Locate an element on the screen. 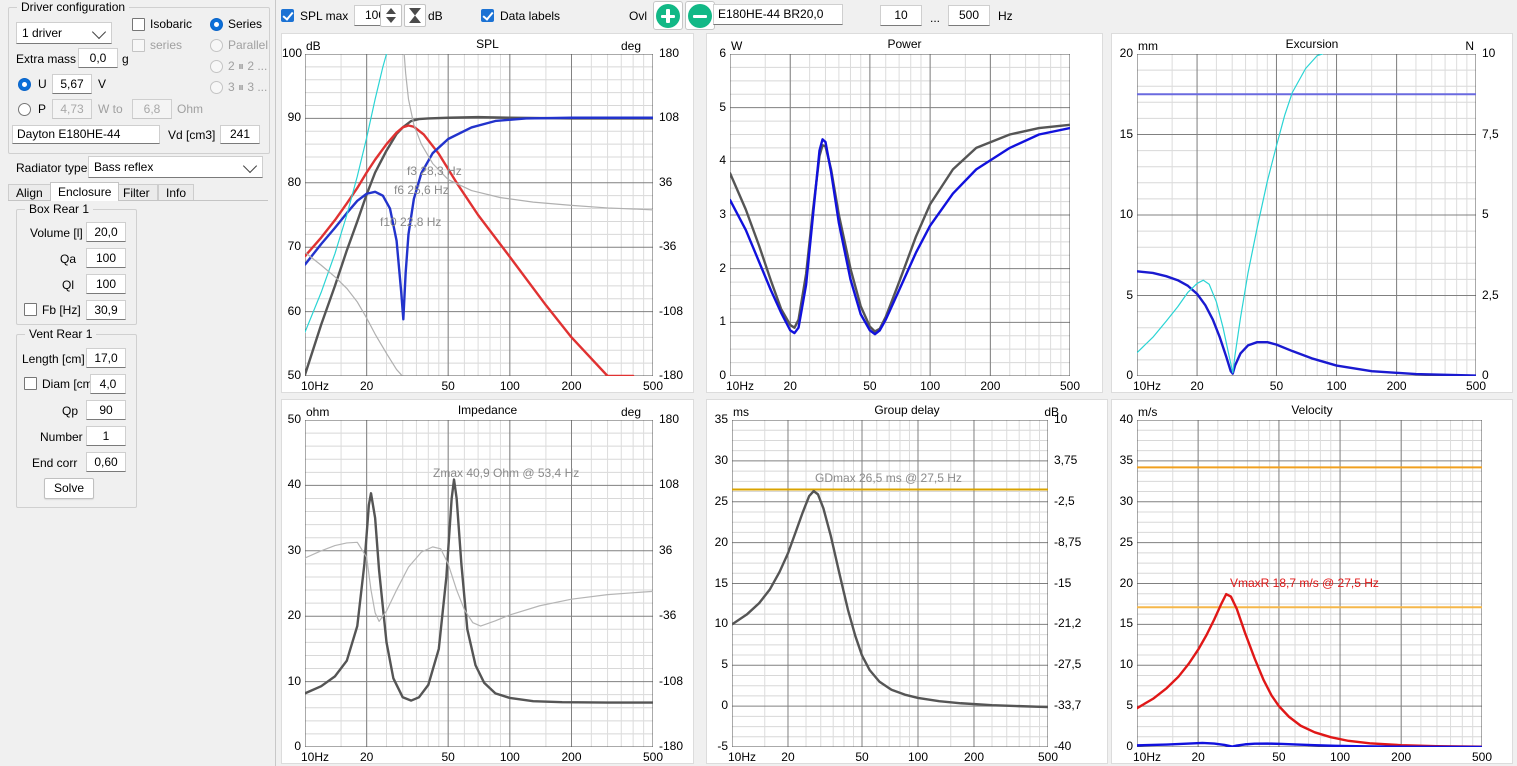  tab-align: Align is located at coordinates (29, 192).